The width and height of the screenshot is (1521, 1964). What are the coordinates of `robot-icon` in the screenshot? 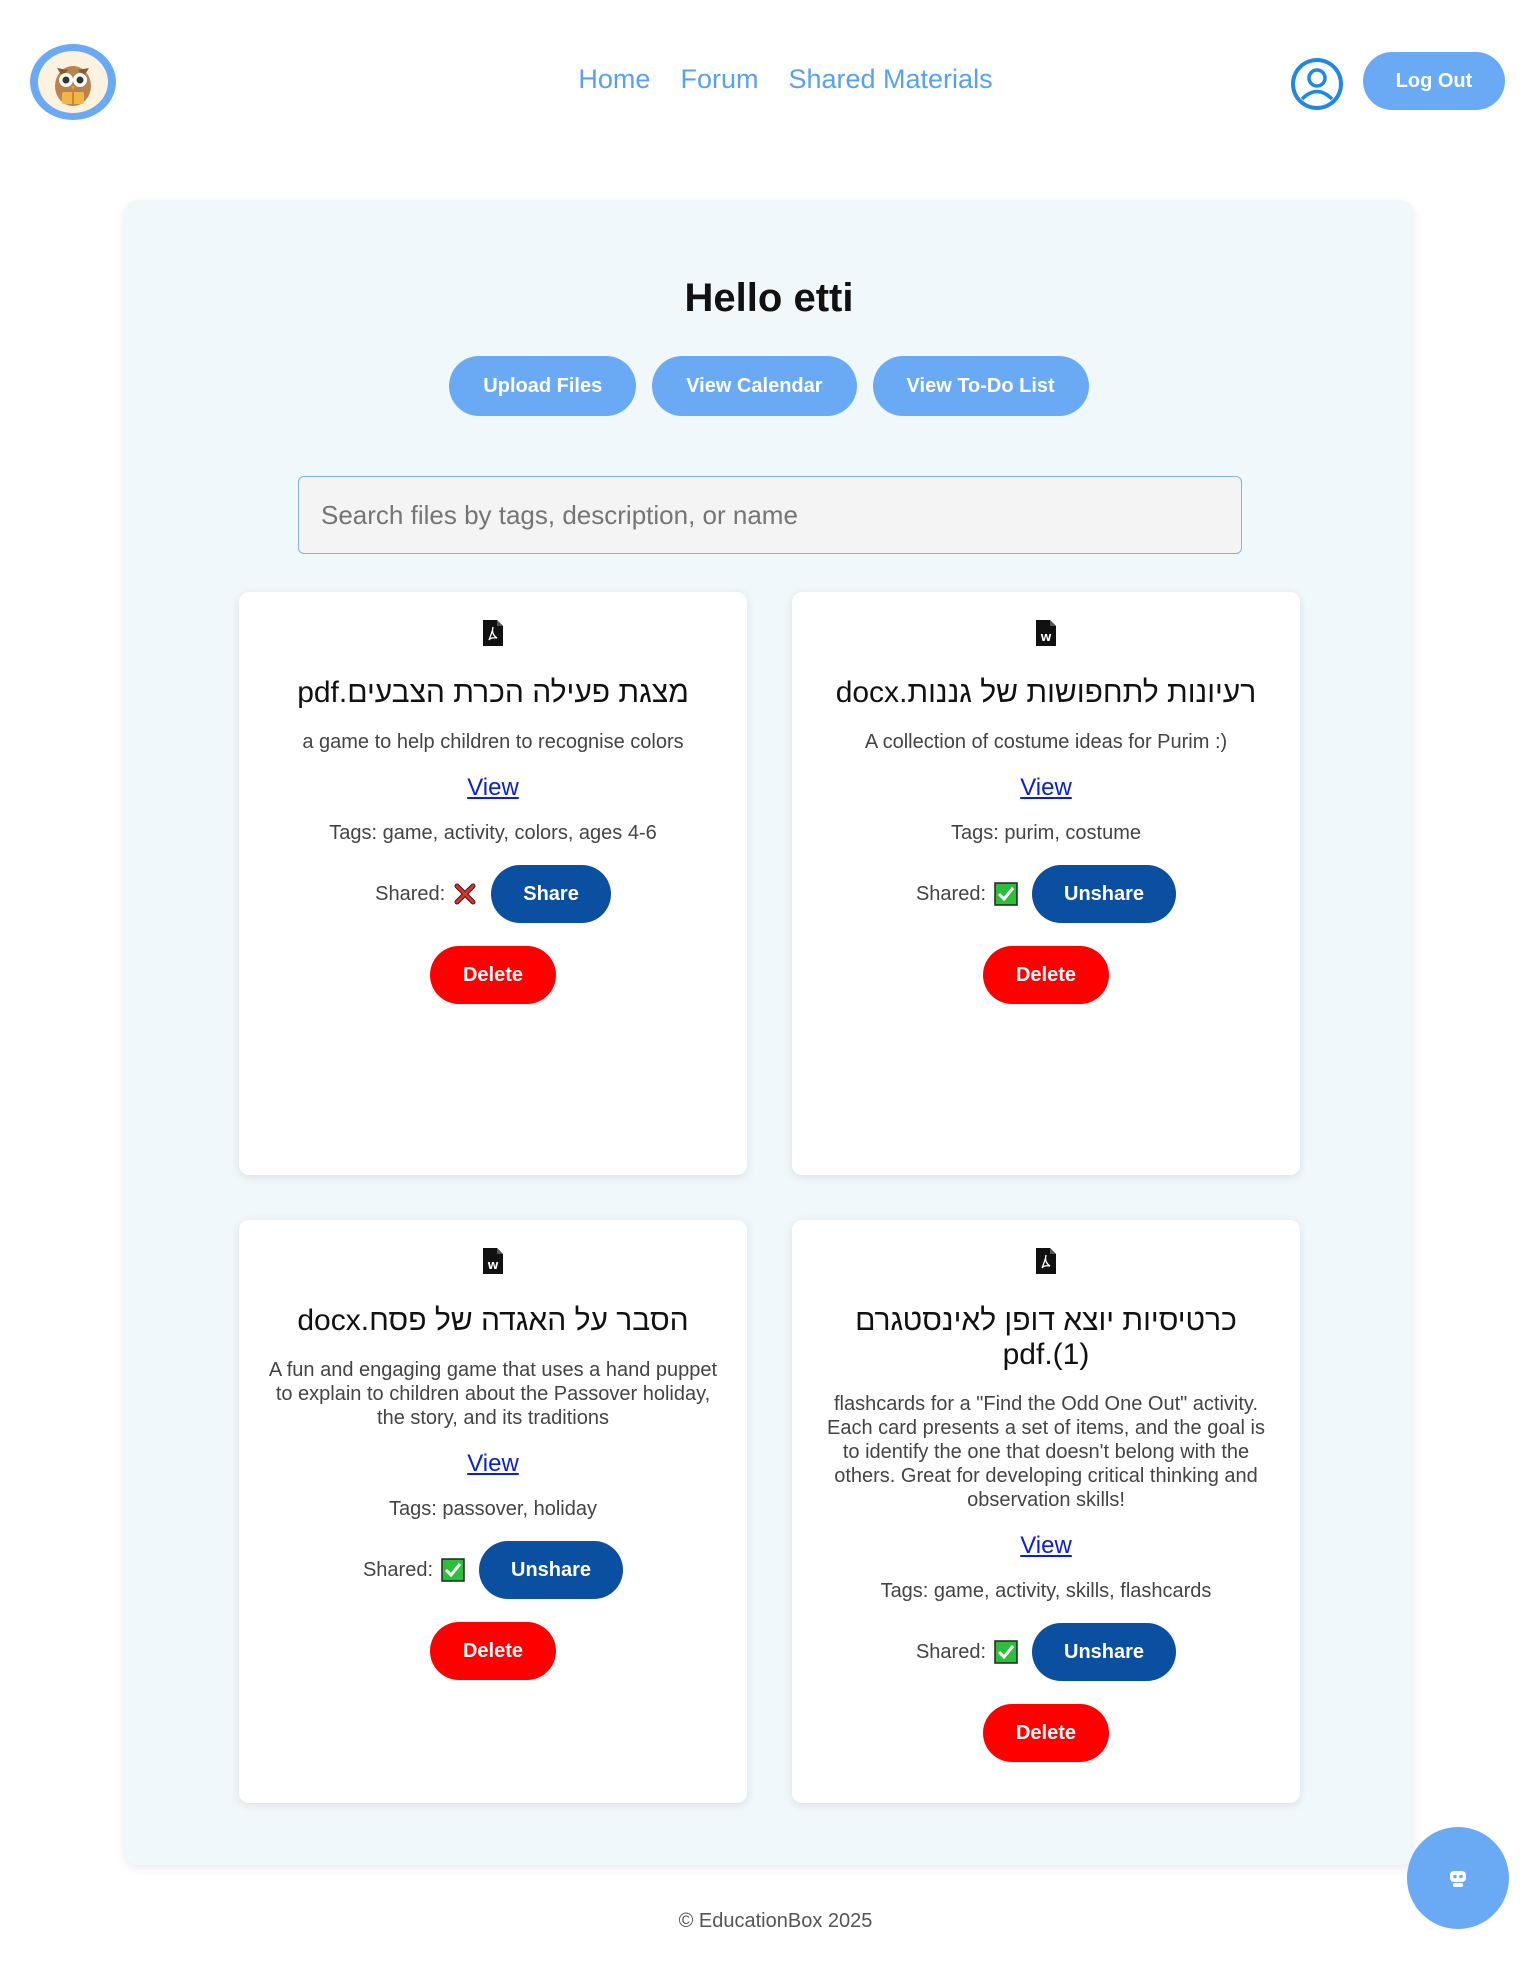 It's located at (1458, 1879).